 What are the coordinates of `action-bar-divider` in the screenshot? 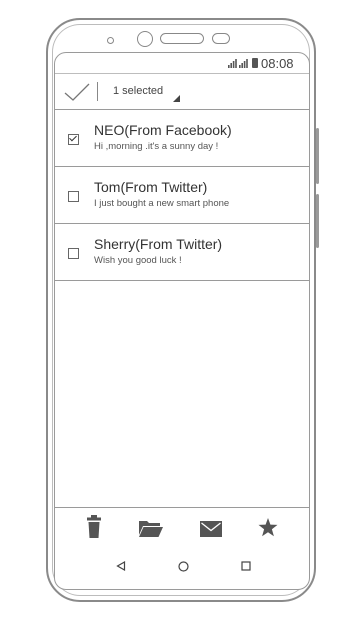 It's located at (182, 507).